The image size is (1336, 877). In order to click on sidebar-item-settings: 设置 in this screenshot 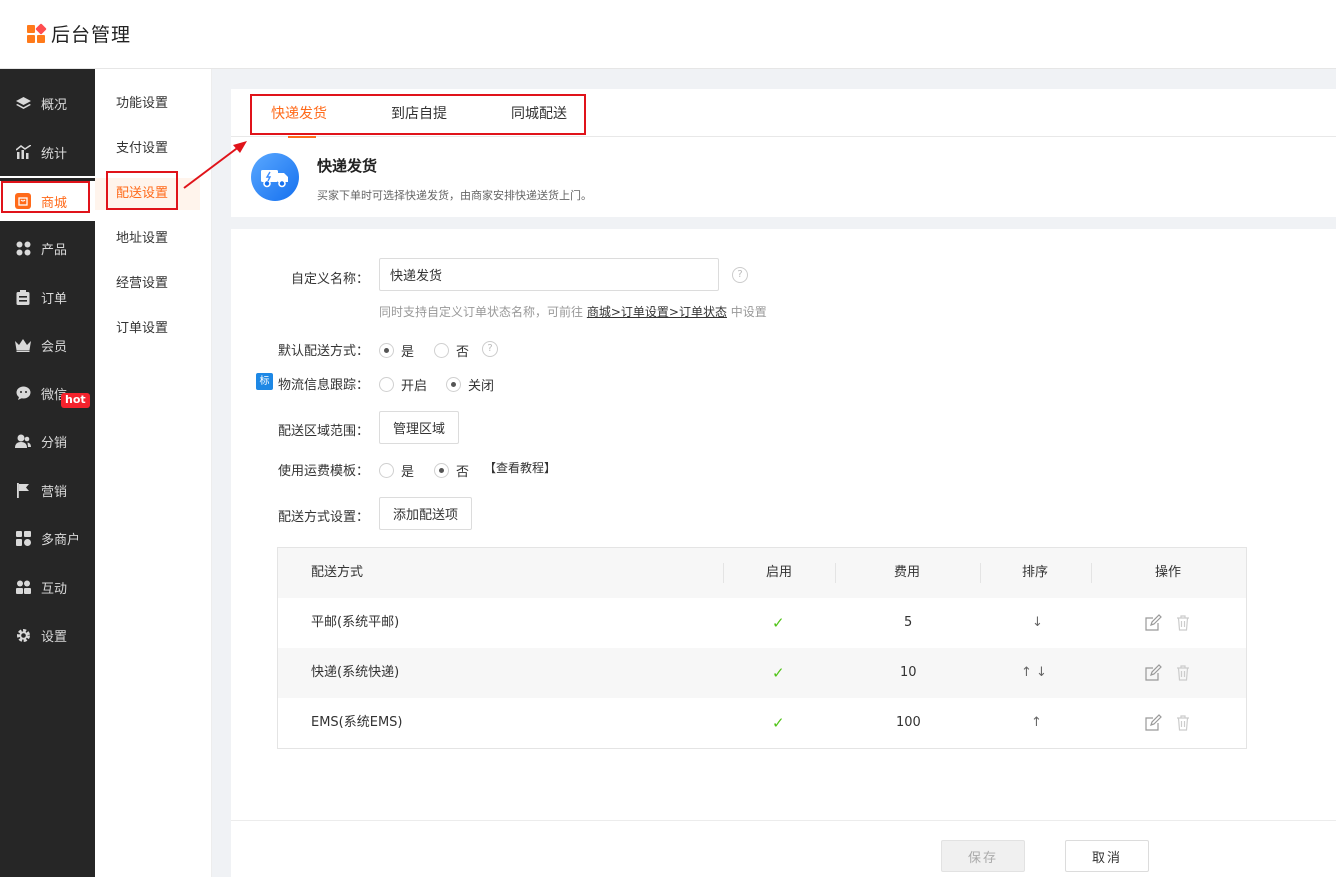, I will do `click(47, 635)`.